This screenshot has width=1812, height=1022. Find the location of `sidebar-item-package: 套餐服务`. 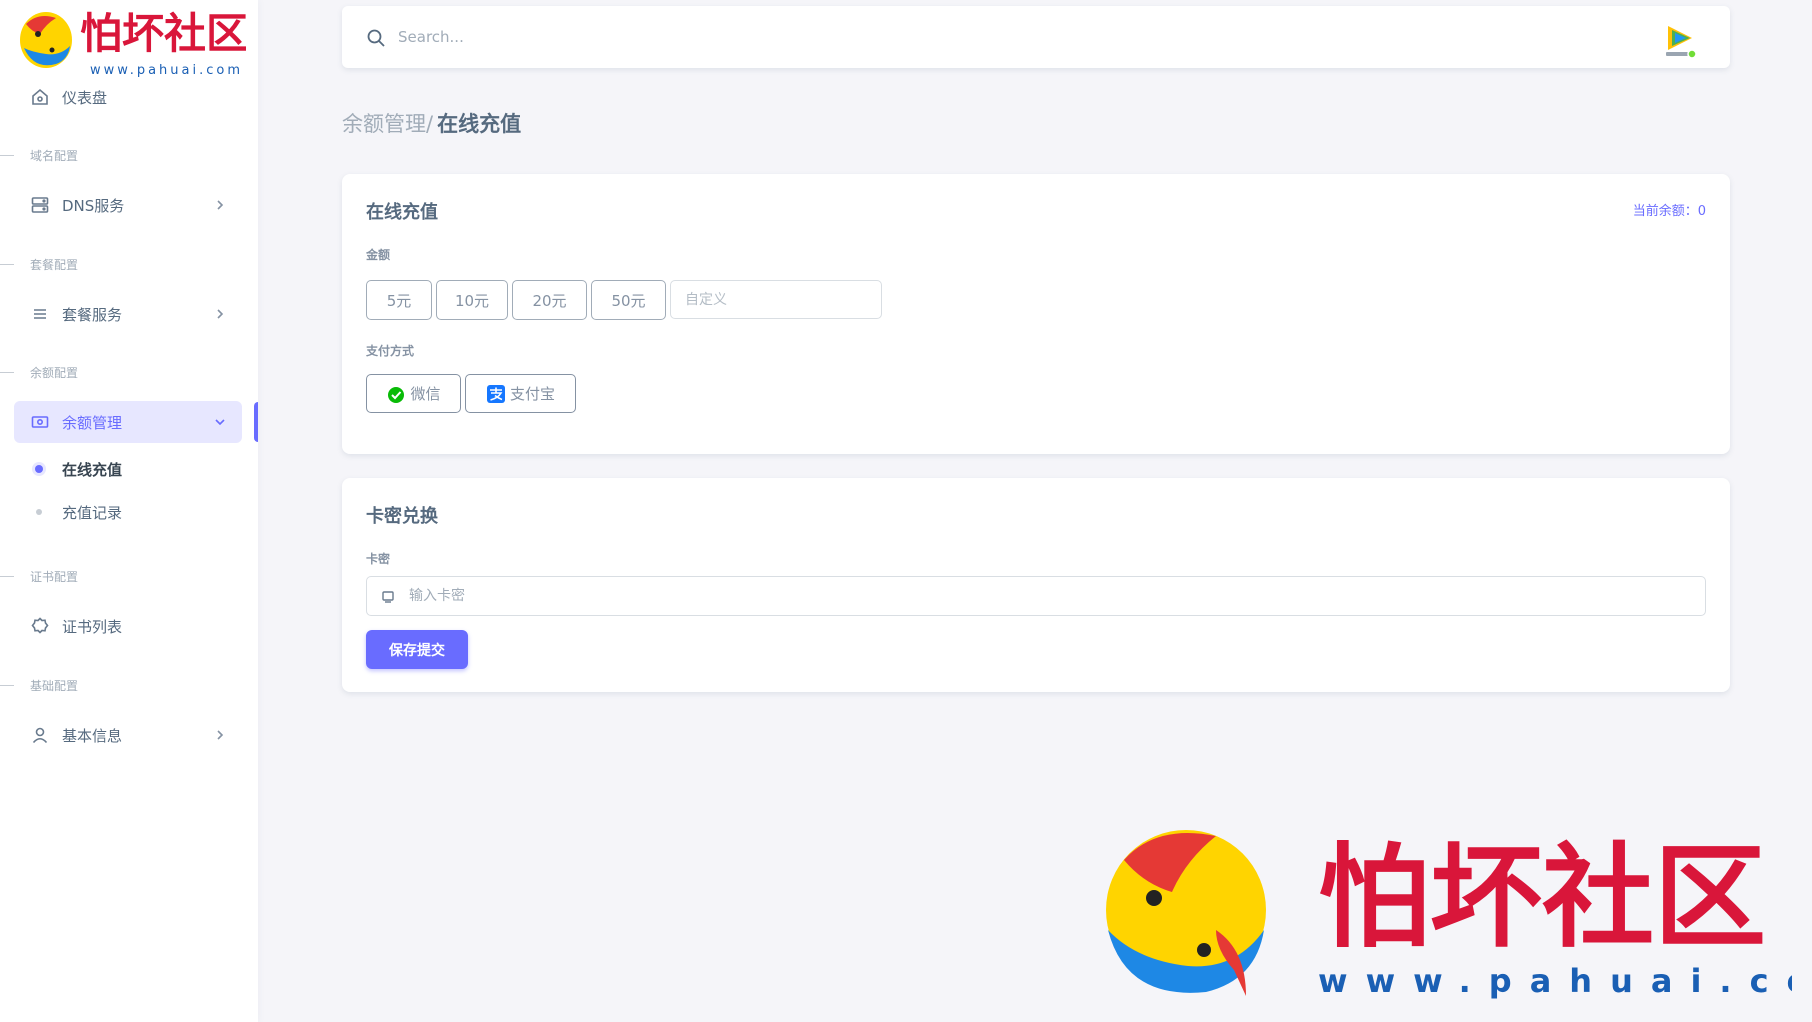

sidebar-item-package: 套餐服务 is located at coordinates (128, 314).